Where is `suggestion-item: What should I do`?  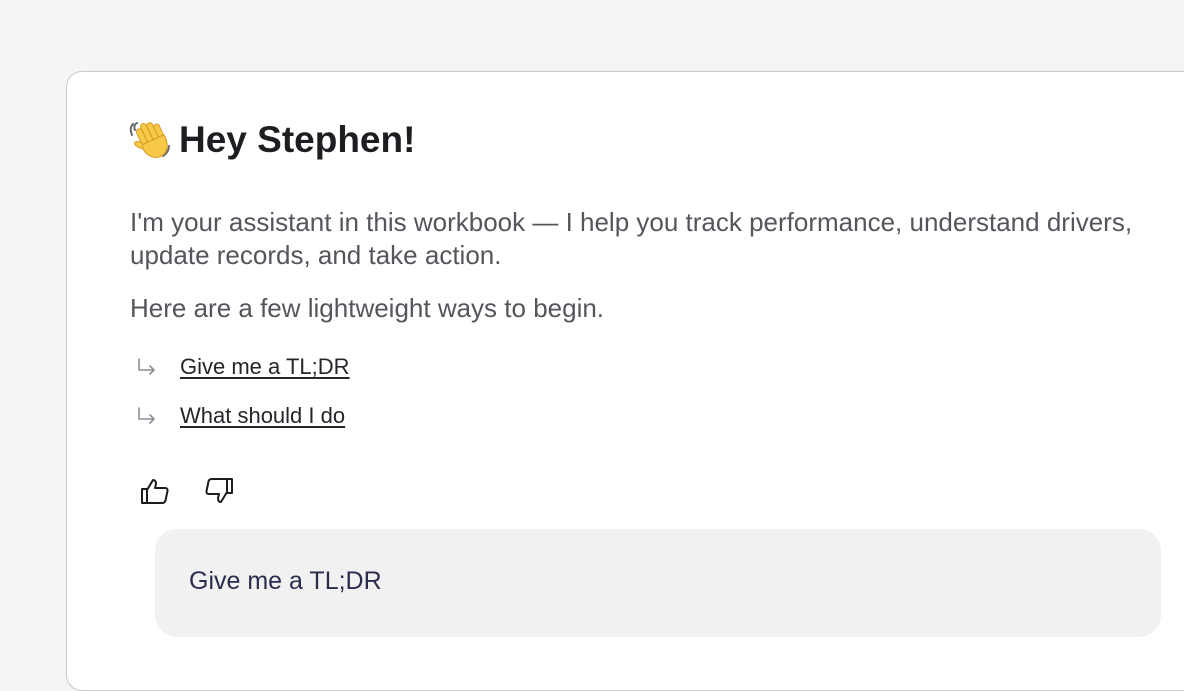 suggestion-item: What should I do is located at coordinates (240, 416).